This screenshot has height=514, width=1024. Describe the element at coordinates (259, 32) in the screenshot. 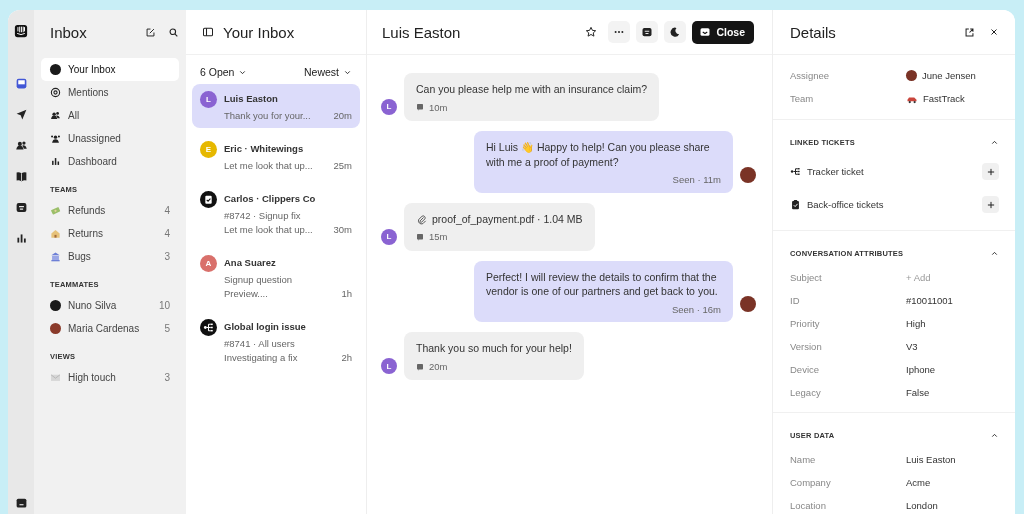

I see `list-title: Your Inbox` at that location.